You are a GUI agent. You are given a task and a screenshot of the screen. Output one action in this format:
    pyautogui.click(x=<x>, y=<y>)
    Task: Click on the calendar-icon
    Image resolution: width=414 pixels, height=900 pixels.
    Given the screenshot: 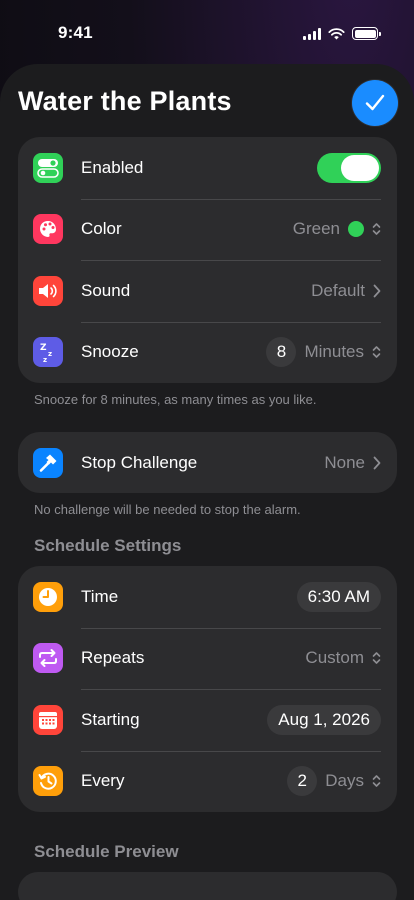 What is the action you would take?
    pyautogui.click(x=48, y=719)
    